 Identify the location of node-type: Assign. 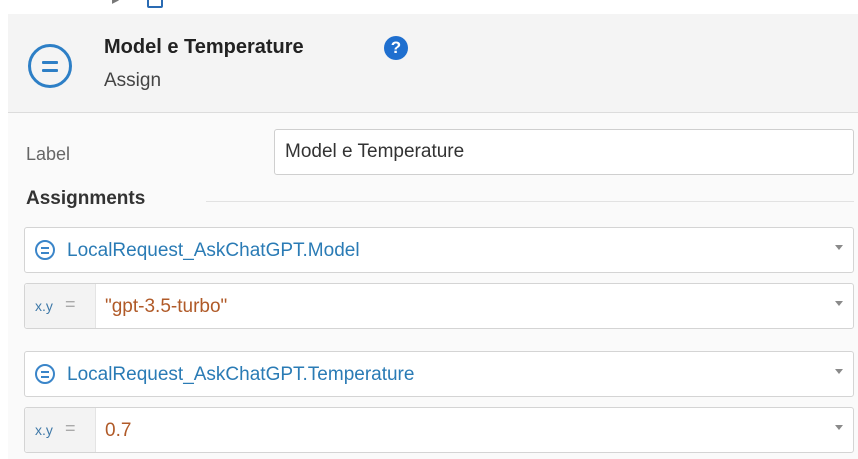
(133, 80).